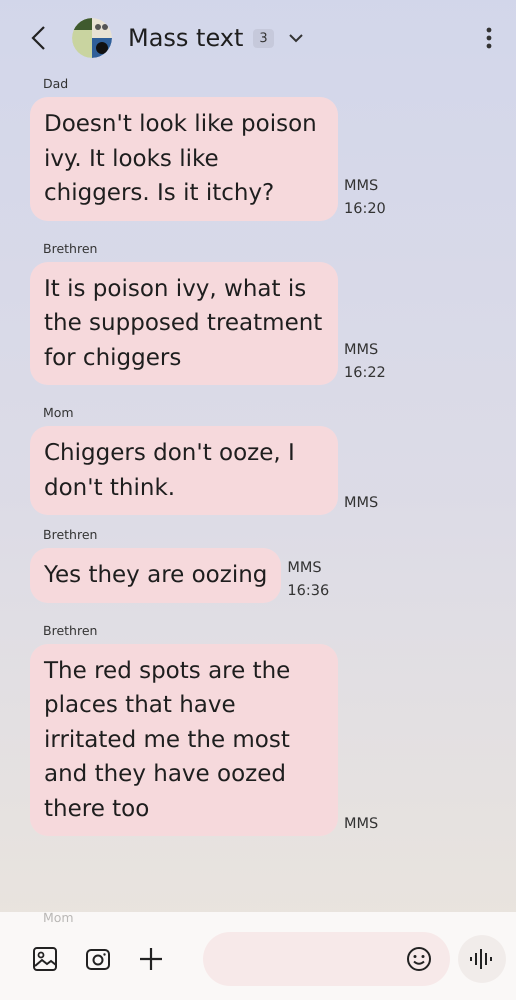  What do you see at coordinates (186, 38) in the screenshot?
I see `conversation-title: Mass text` at bounding box center [186, 38].